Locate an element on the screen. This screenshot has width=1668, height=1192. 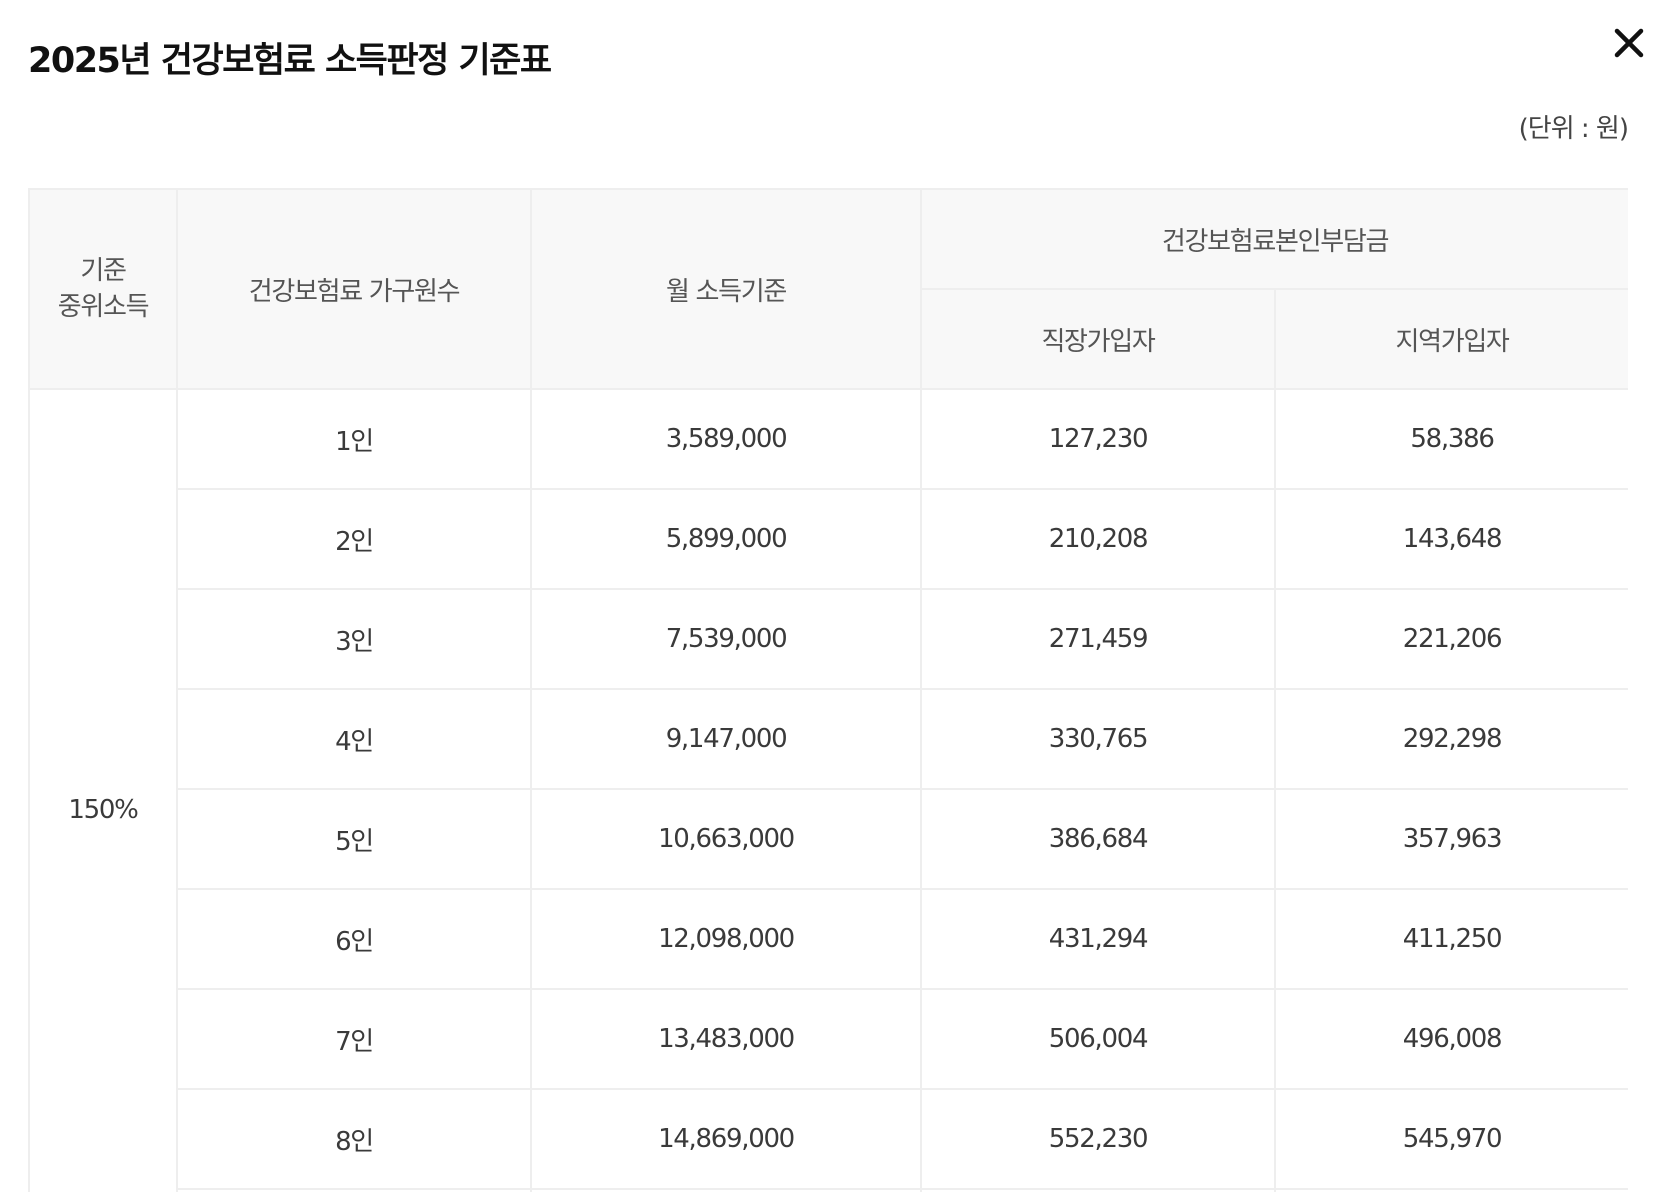
header-regional-subscriber: 지역가입자 is located at coordinates (1450, 339).